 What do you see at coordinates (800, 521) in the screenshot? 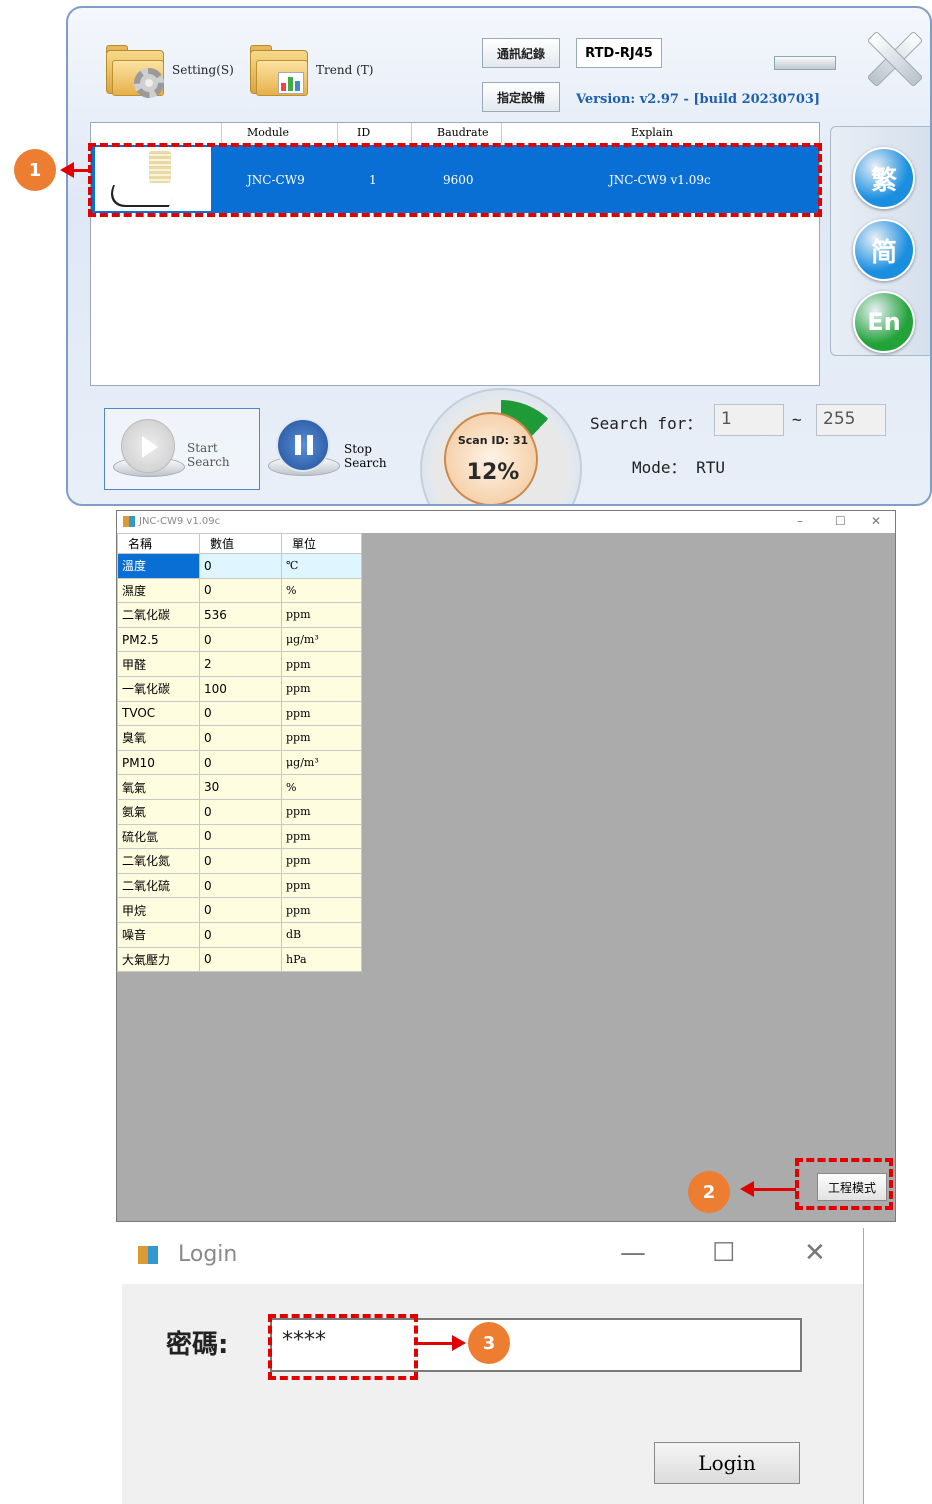
I see `minimize-icon: –` at bounding box center [800, 521].